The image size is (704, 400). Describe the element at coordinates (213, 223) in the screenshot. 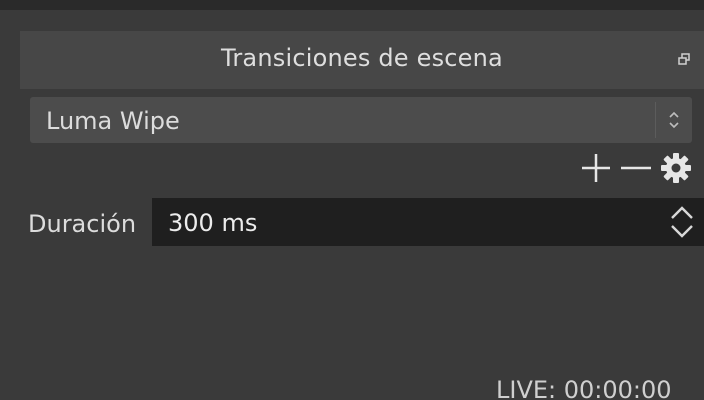

I see `duration-value: 300 ms` at that location.